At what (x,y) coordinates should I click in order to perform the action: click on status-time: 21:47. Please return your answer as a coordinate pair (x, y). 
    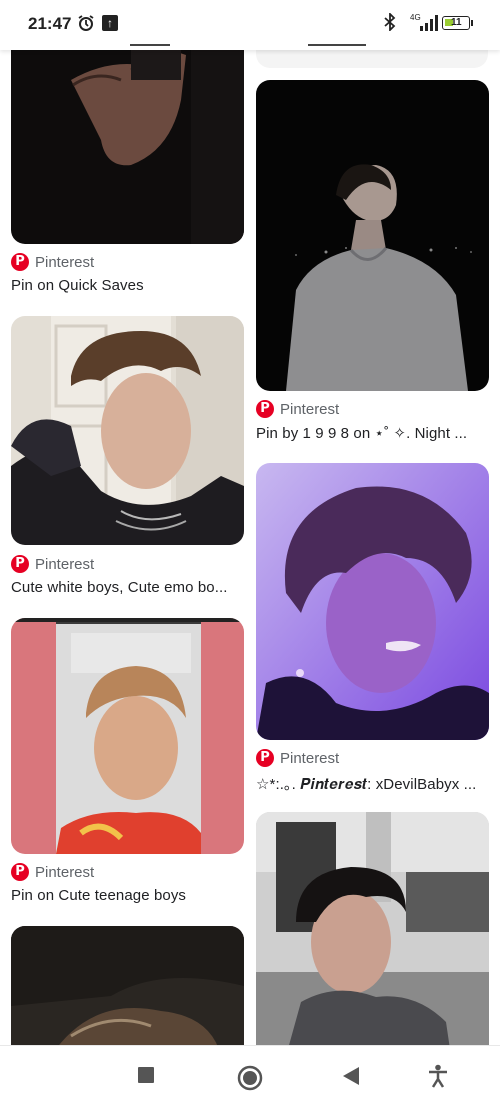
    Looking at the image, I should click on (50, 23).